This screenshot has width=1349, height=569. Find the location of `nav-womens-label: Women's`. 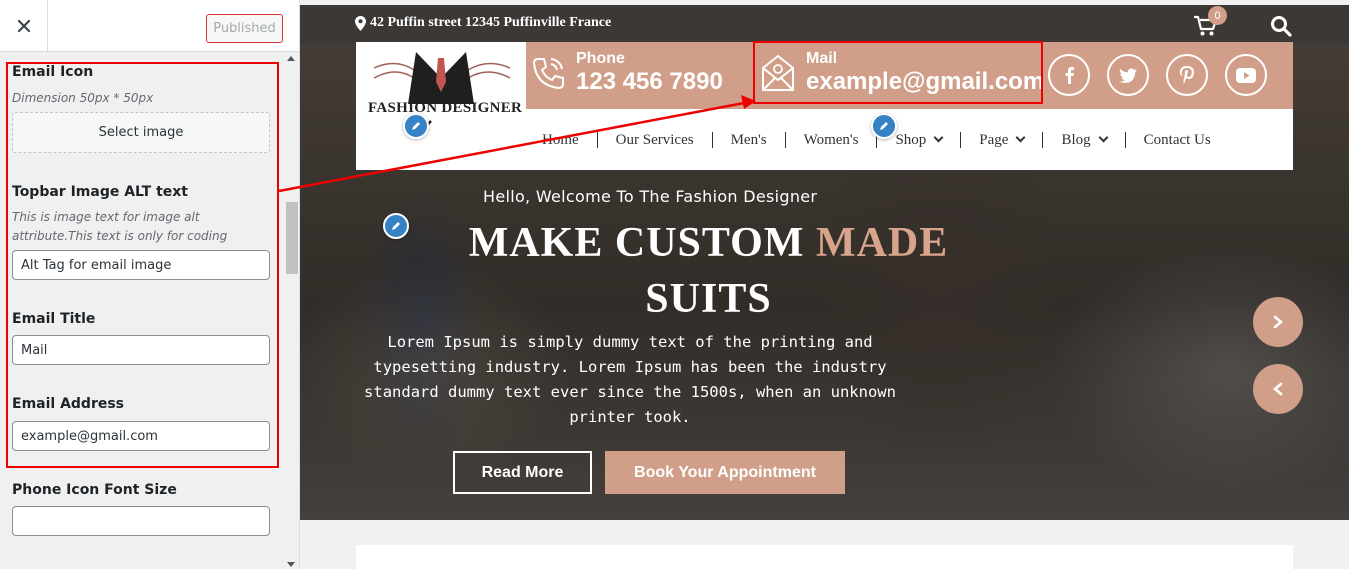

nav-womens-label: Women's is located at coordinates (831, 139).